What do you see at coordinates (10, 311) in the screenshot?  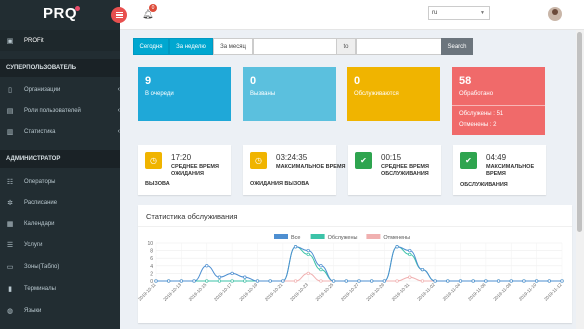 I see `globe-icon: ◍` at bounding box center [10, 311].